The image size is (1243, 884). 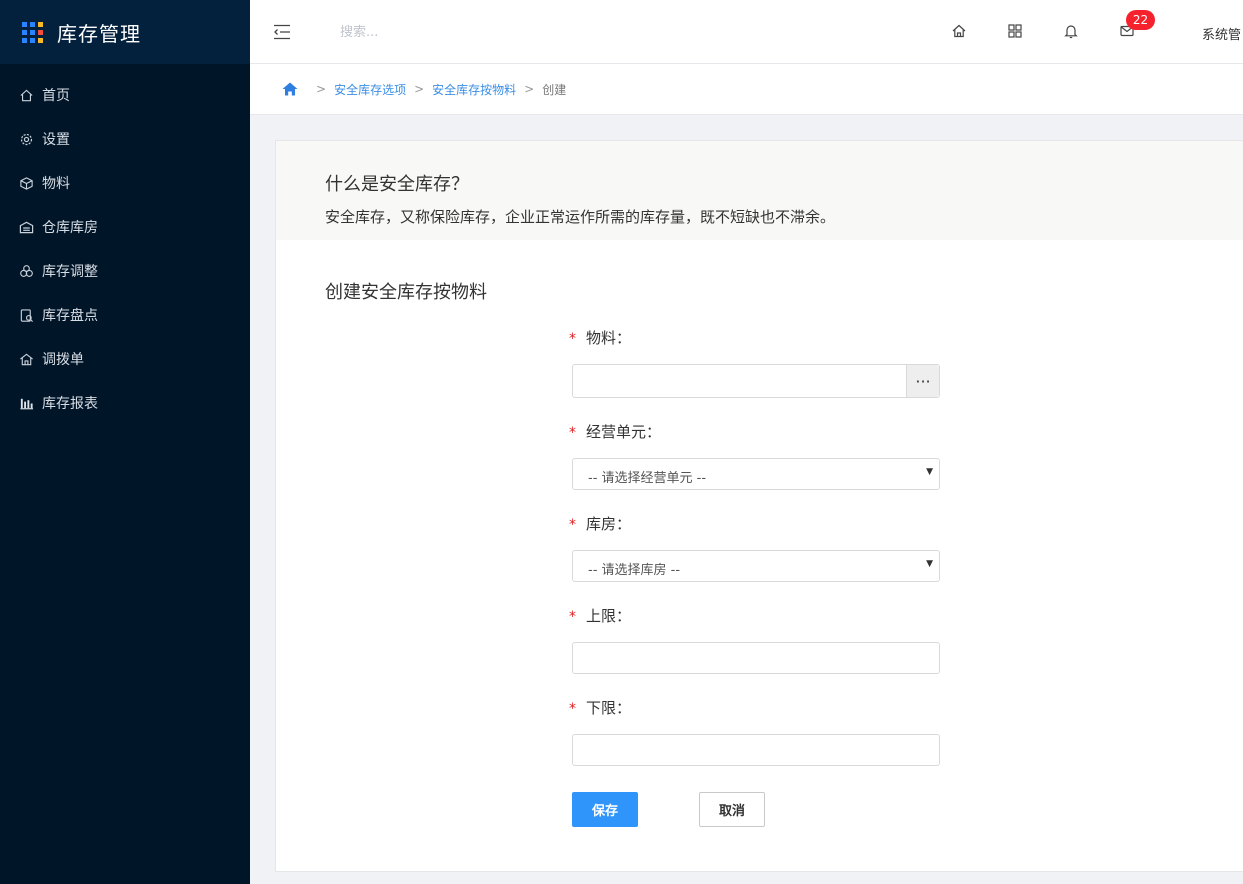 What do you see at coordinates (474, 89) in the screenshot?
I see `breadcrumb-link: 安全库存按物料` at bounding box center [474, 89].